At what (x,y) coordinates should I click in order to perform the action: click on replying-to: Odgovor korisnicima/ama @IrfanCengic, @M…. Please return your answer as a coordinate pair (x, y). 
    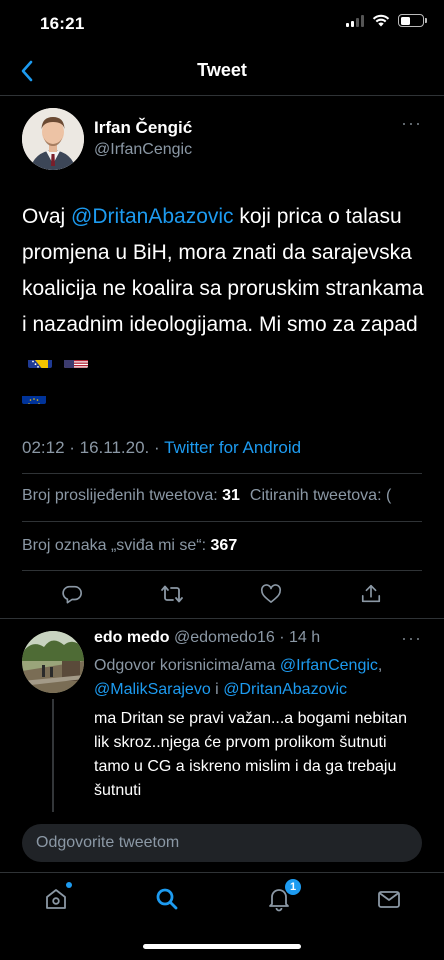
    Looking at the image, I should click on (264, 678).